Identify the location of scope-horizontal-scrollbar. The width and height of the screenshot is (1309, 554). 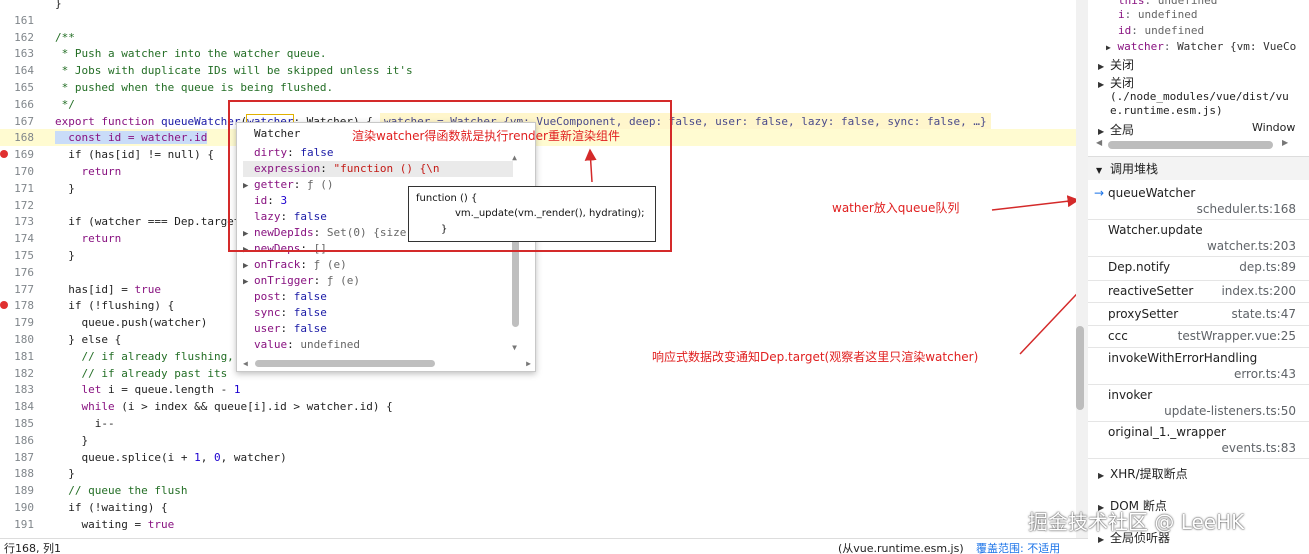
(1190, 145).